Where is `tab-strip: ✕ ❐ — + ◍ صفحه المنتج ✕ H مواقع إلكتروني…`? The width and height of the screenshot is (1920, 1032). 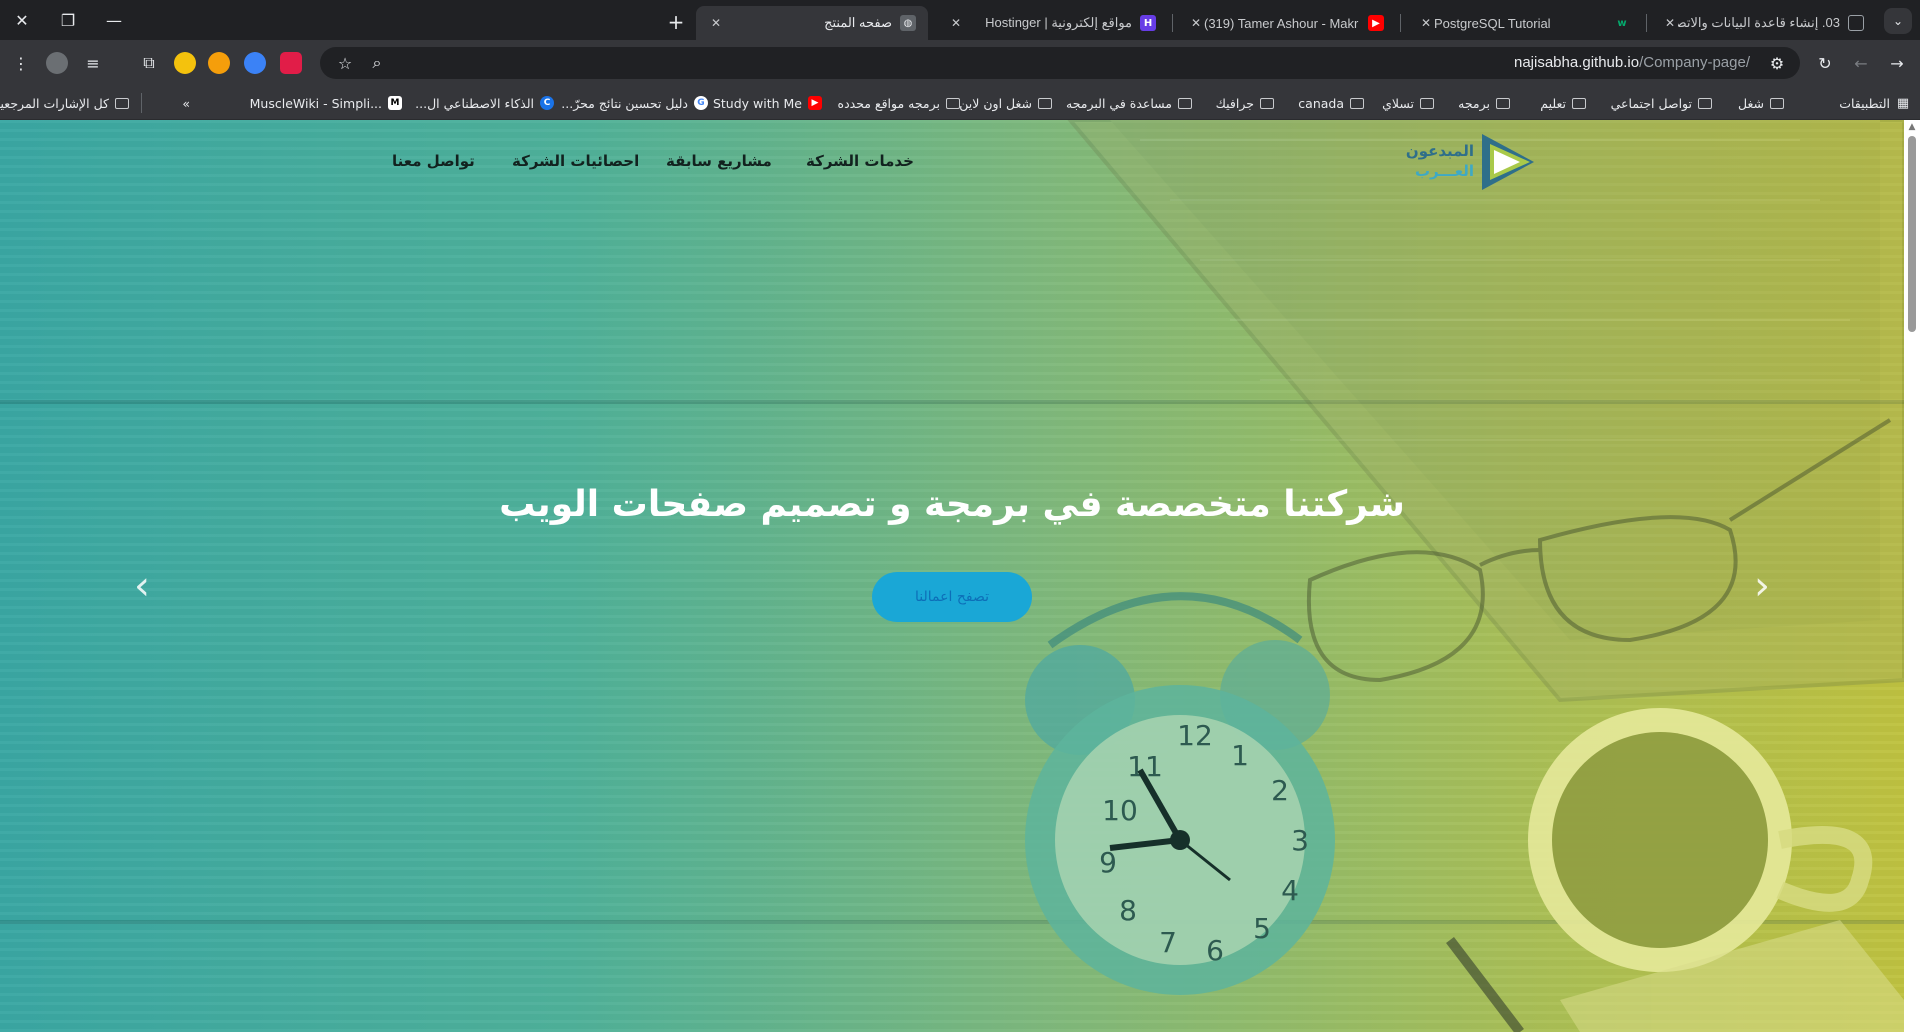 tab-strip: ✕ ❐ — + ◍ صفحه المنتج ✕ H مواقع إلكتروني… is located at coordinates (960, 20).